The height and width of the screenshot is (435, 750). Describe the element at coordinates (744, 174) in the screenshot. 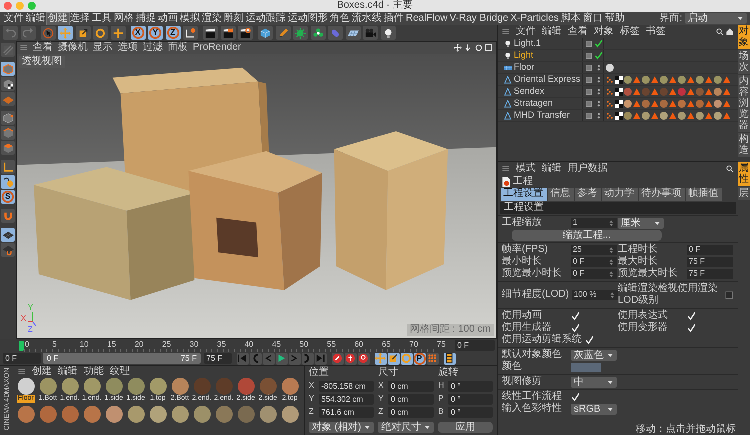

I see `side-tab: 属性` at that location.